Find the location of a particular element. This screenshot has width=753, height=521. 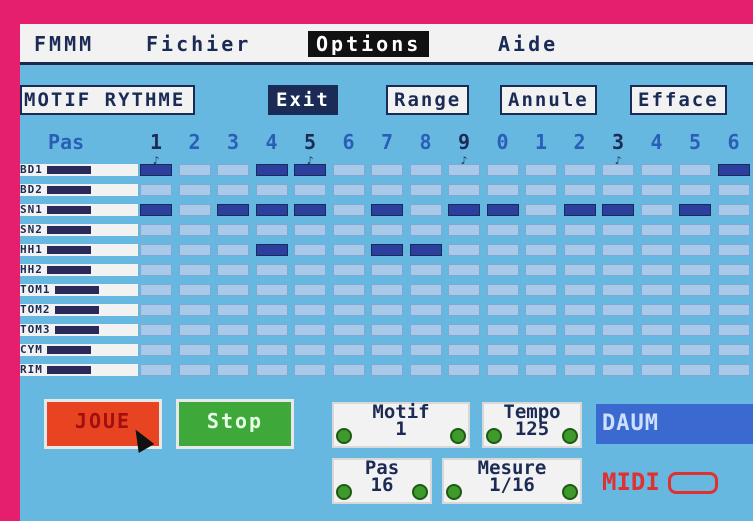

stop-button: Stop is located at coordinates (235, 424).